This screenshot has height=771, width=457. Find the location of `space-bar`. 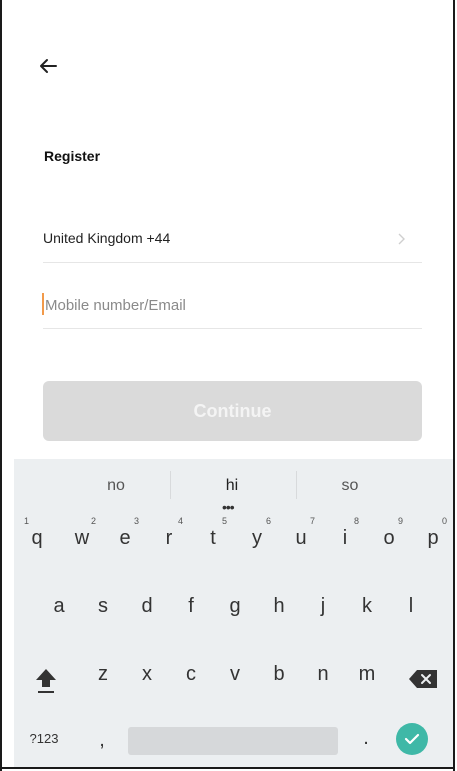

space-bar is located at coordinates (233, 741).